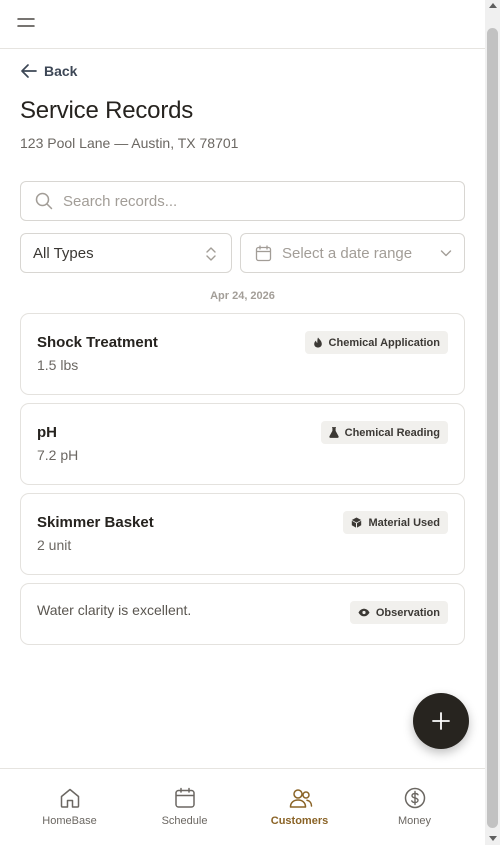 The image size is (500, 845). I want to click on badge-label: Chemical Application, so click(384, 342).